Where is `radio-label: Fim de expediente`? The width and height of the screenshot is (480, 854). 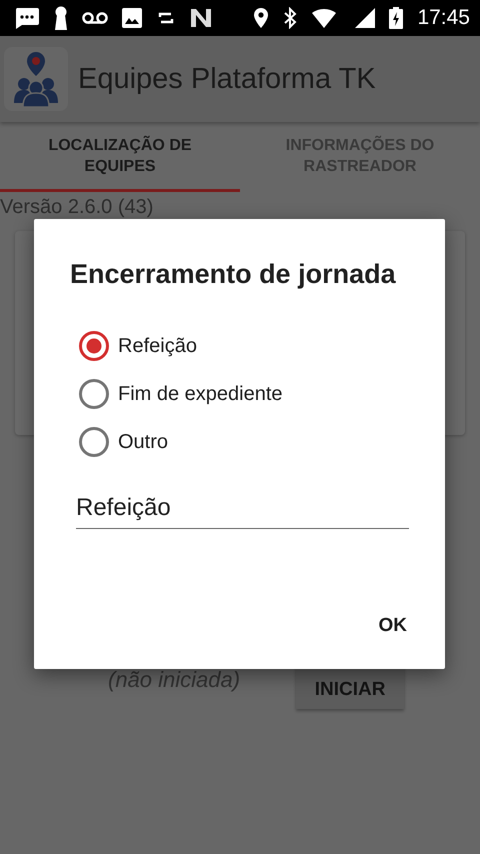
radio-label: Fim de expediente is located at coordinates (200, 394).